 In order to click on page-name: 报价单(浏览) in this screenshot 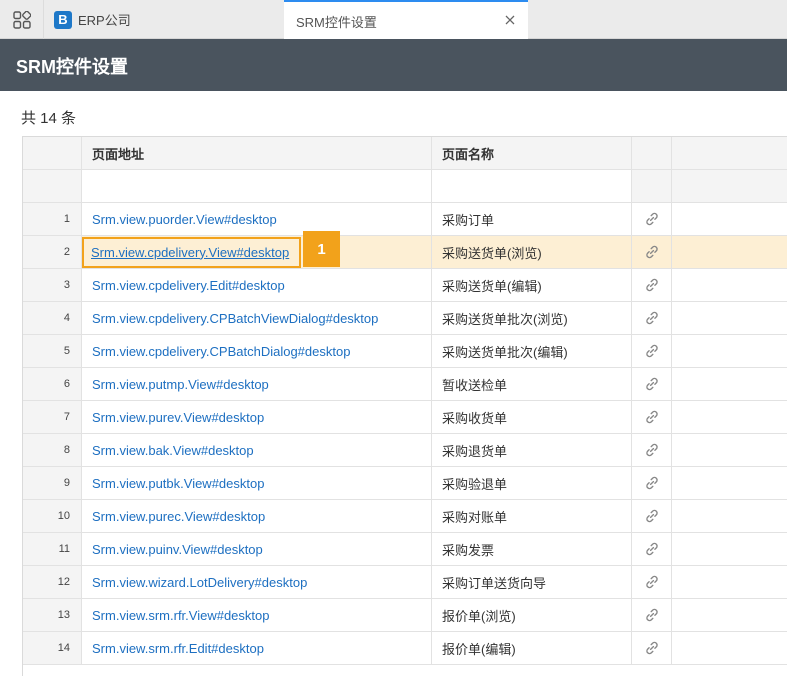, I will do `click(479, 616)`.